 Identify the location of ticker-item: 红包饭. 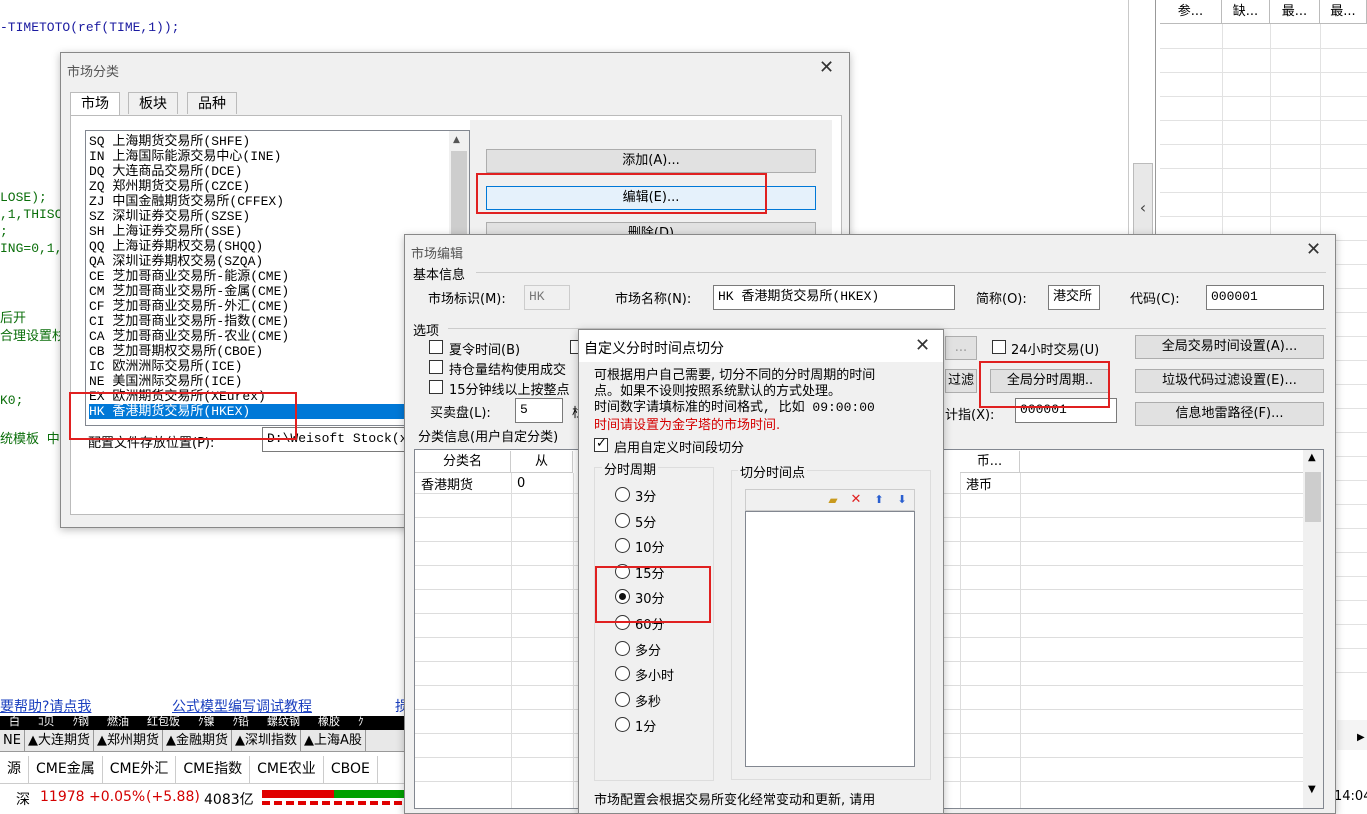
(163, 722).